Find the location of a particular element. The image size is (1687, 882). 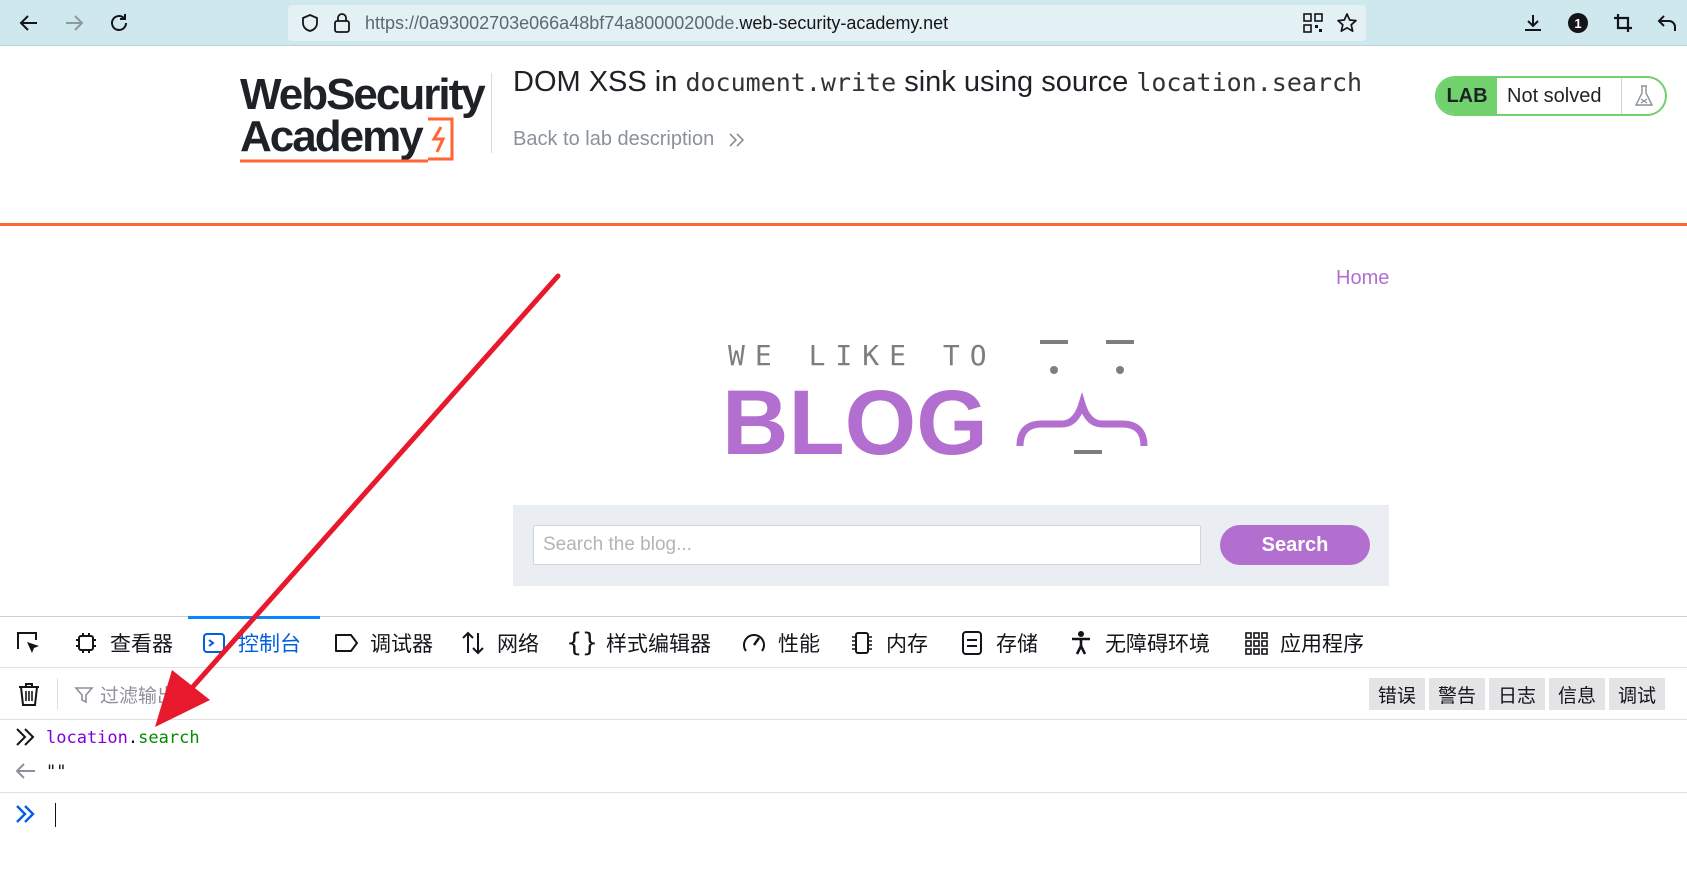

application-icon is located at coordinates (1256, 643).